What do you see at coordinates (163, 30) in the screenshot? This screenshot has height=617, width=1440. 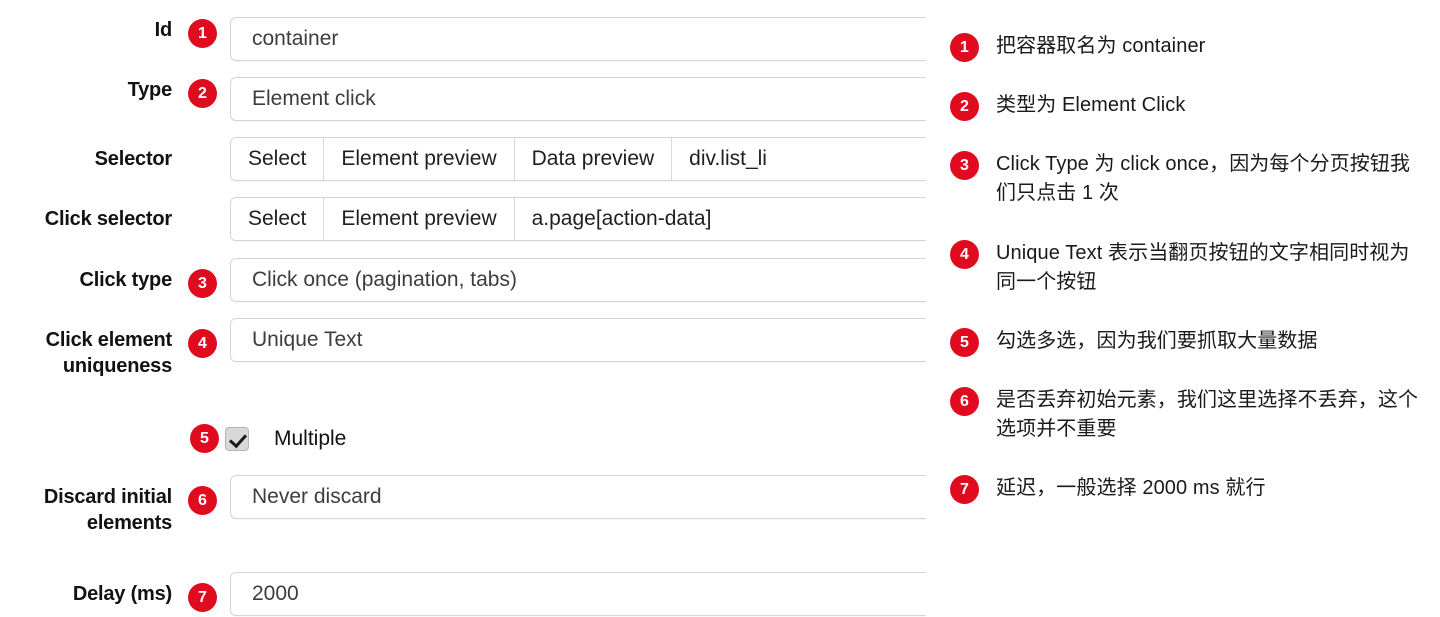 I see `field-label-id: Id` at bounding box center [163, 30].